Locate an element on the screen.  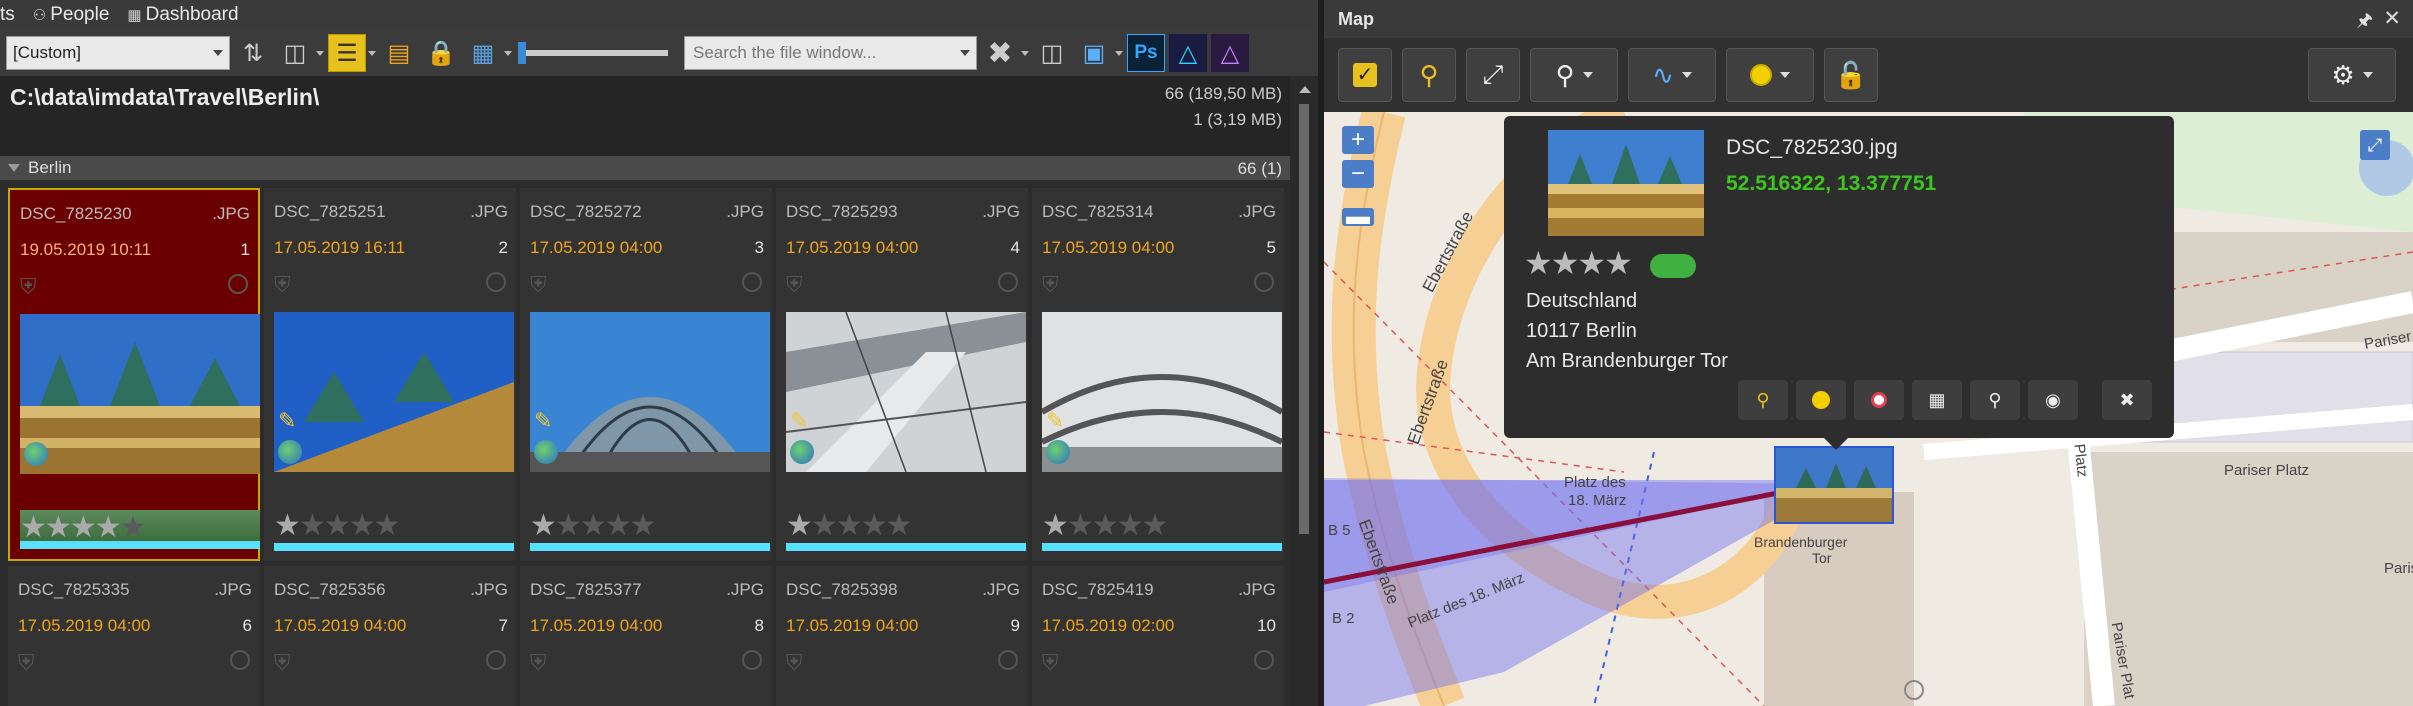
popup-target-button is located at coordinates (1879, 400).